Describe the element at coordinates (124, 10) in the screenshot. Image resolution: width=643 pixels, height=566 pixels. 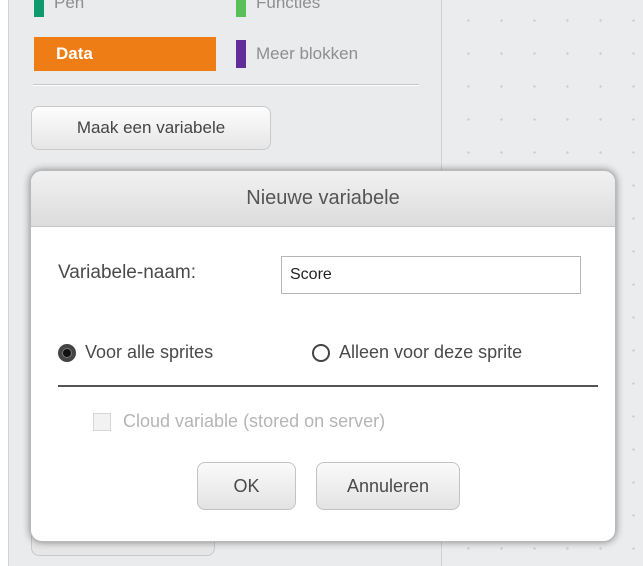
I see `category-pen: Pen` at that location.